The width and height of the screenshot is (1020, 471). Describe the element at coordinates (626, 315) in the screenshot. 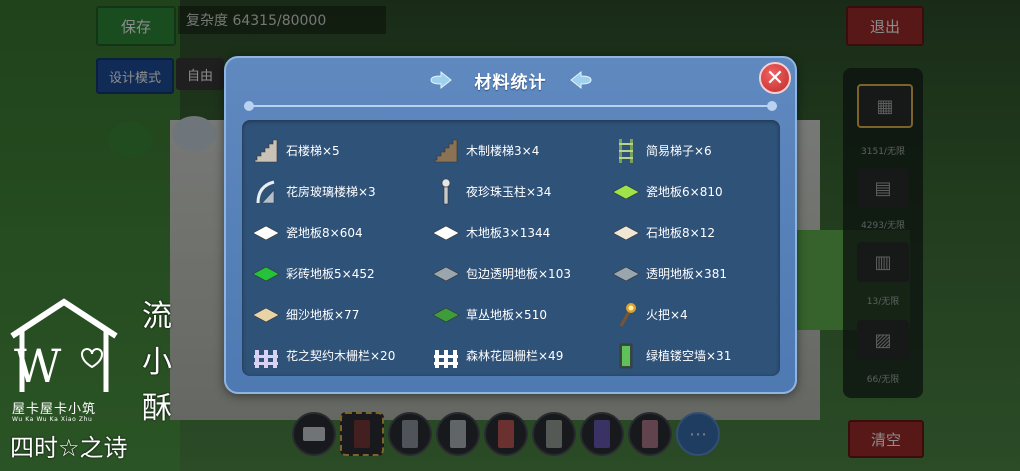

I see `torch-icon` at that location.